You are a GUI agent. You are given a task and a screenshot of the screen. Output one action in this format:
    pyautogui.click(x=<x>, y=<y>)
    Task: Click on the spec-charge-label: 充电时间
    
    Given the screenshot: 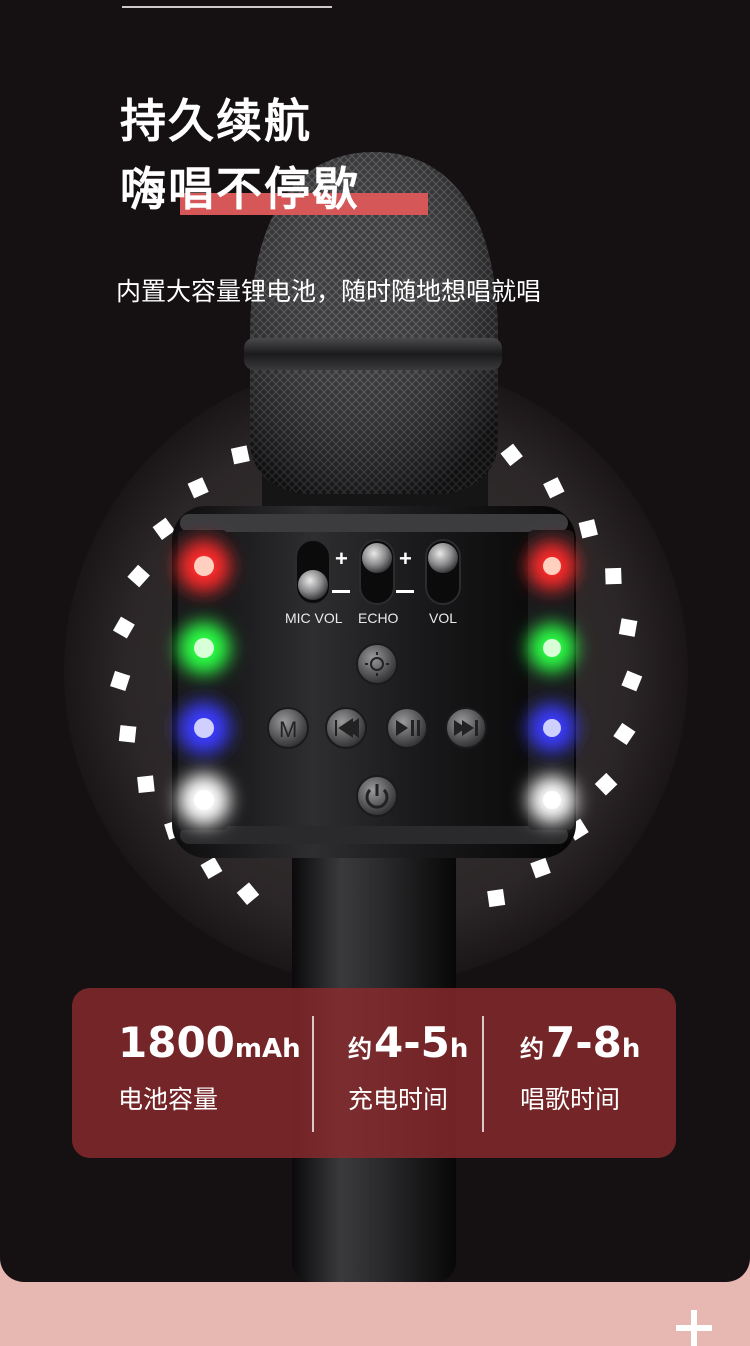 What is the action you would take?
    pyautogui.click(x=398, y=1099)
    